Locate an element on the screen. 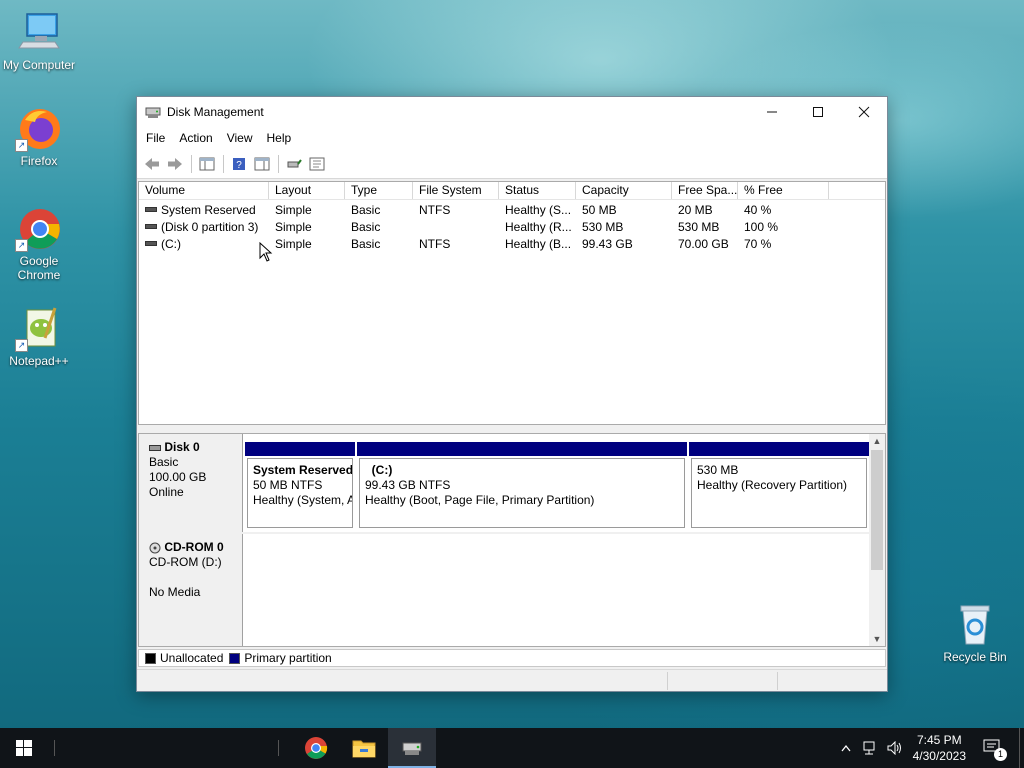  volume-type: Basic is located at coordinates (366, 227).